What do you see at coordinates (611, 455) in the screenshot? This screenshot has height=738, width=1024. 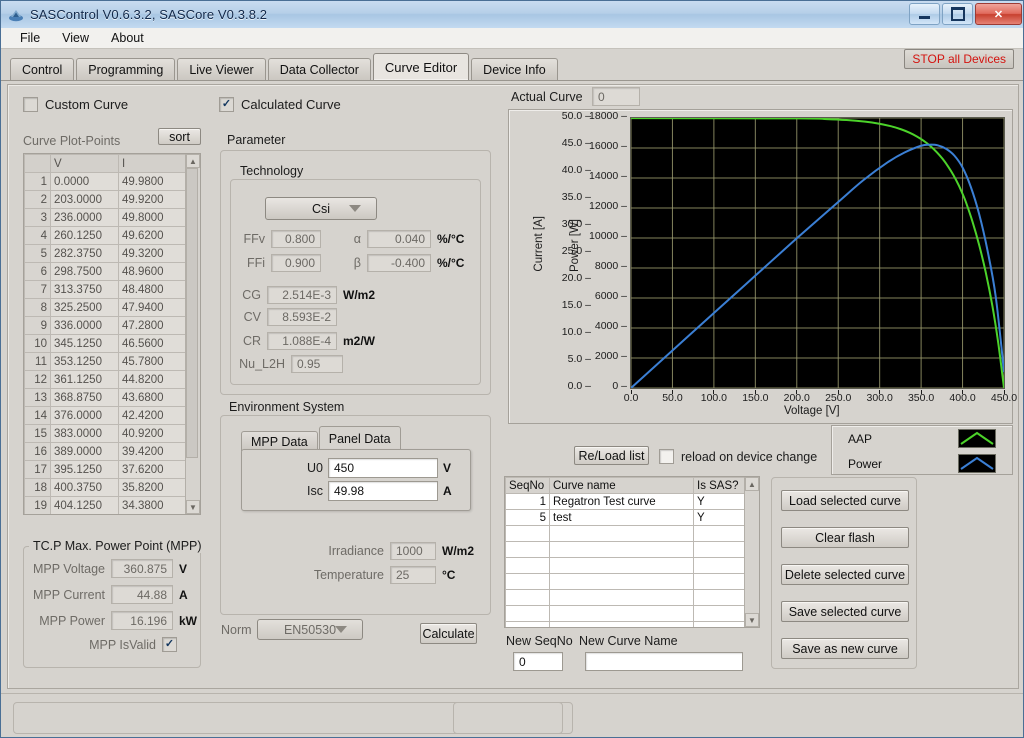 I see `reload-list-button: Re/Load list` at bounding box center [611, 455].